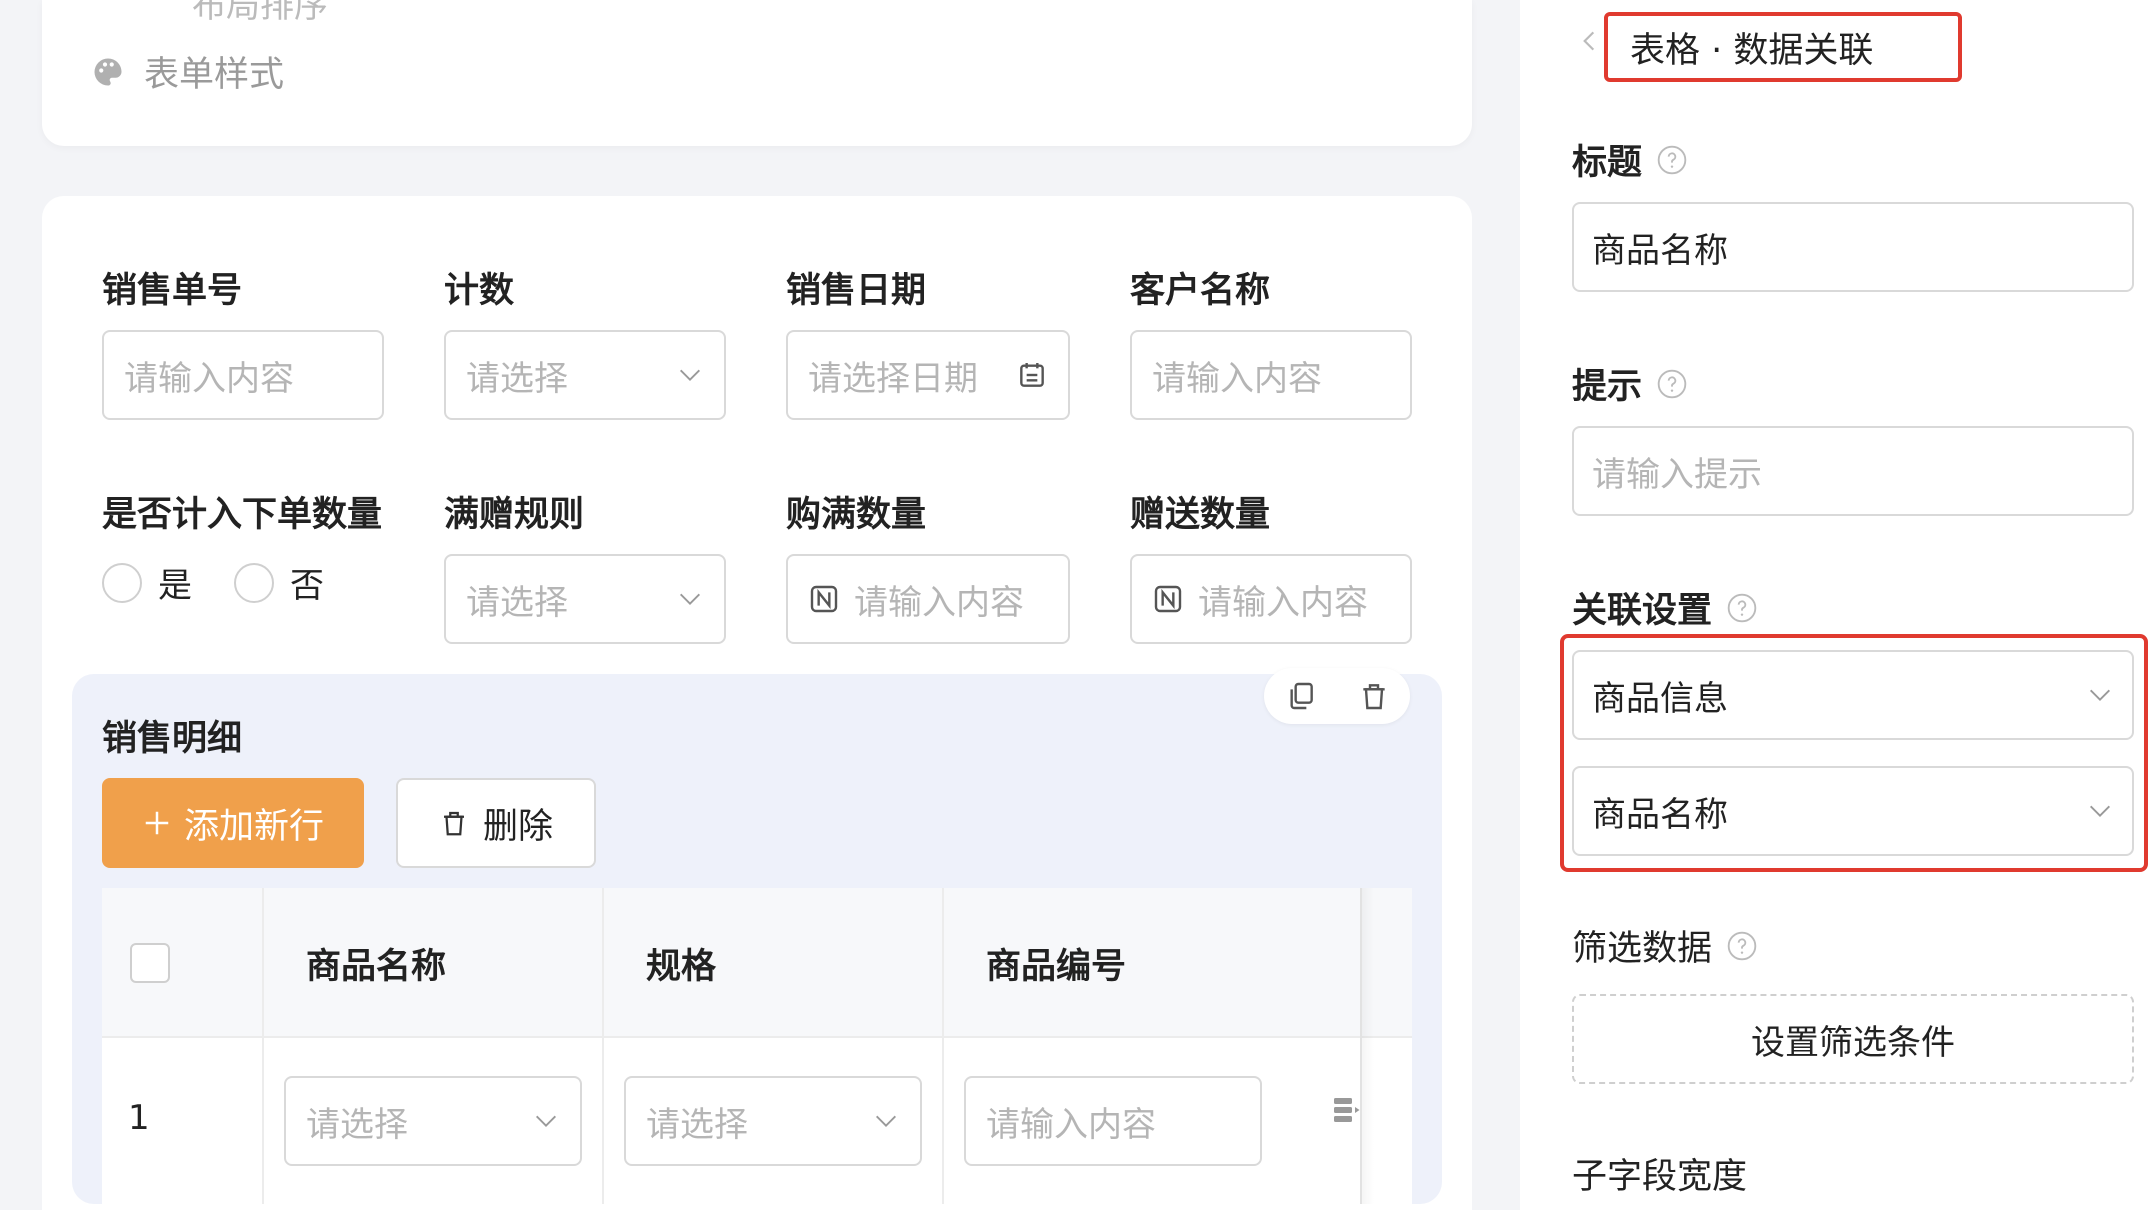  I want to click on hint-setting-label: 提示, so click(1630, 383).